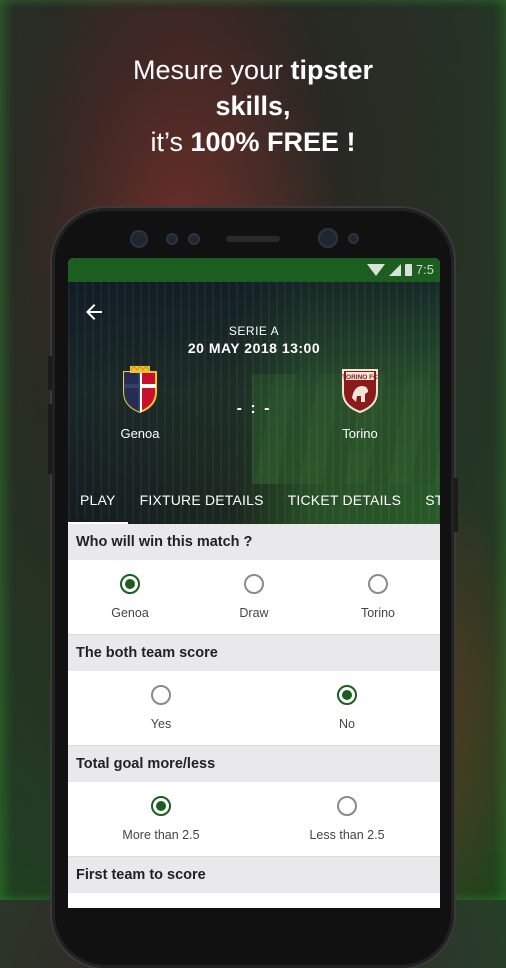  What do you see at coordinates (375, 269) in the screenshot?
I see `wifi-icon` at bounding box center [375, 269].